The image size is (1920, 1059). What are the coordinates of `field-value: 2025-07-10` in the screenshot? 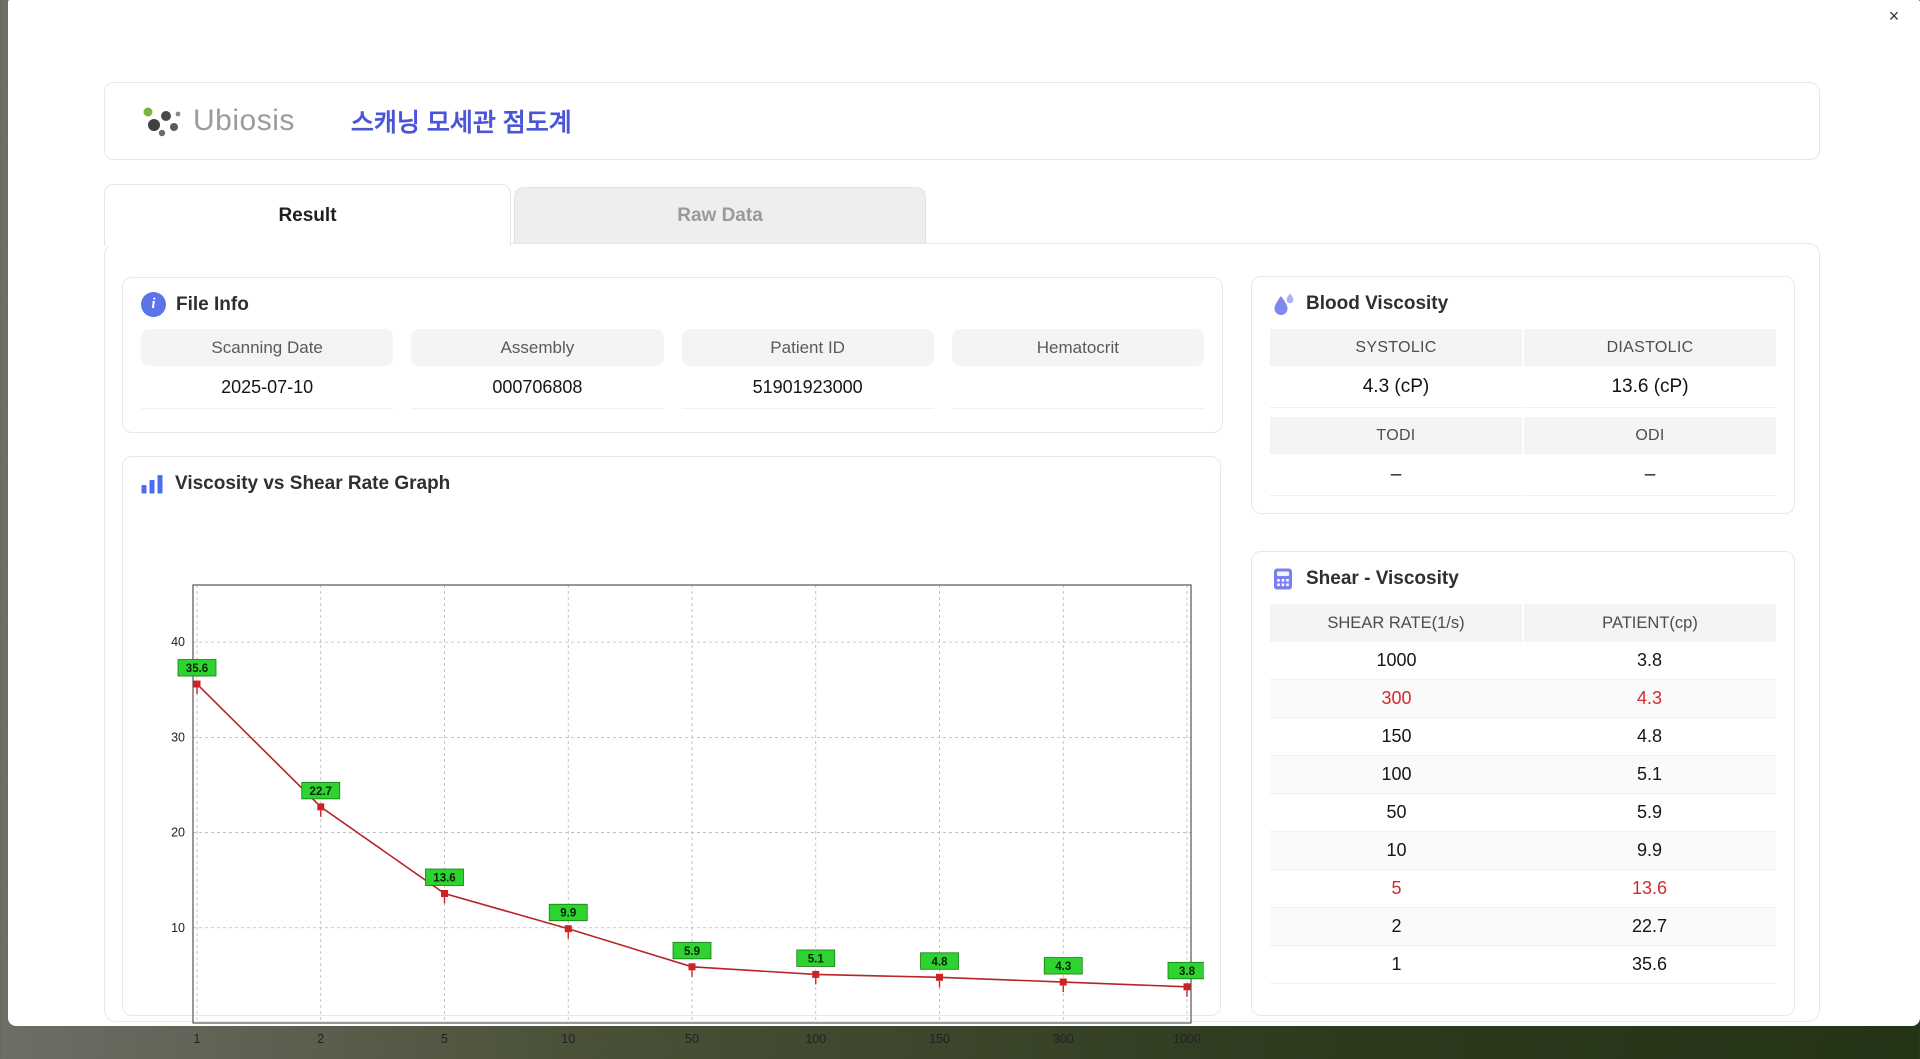 It's located at (267, 387).